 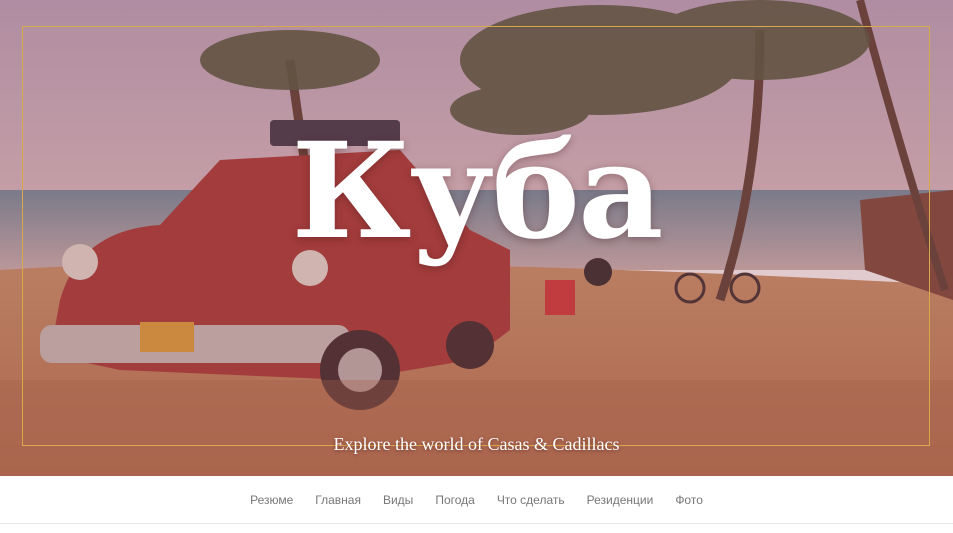 What do you see at coordinates (398, 500) in the screenshot?
I see `nav-item-views: Виды` at bounding box center [398, 500].